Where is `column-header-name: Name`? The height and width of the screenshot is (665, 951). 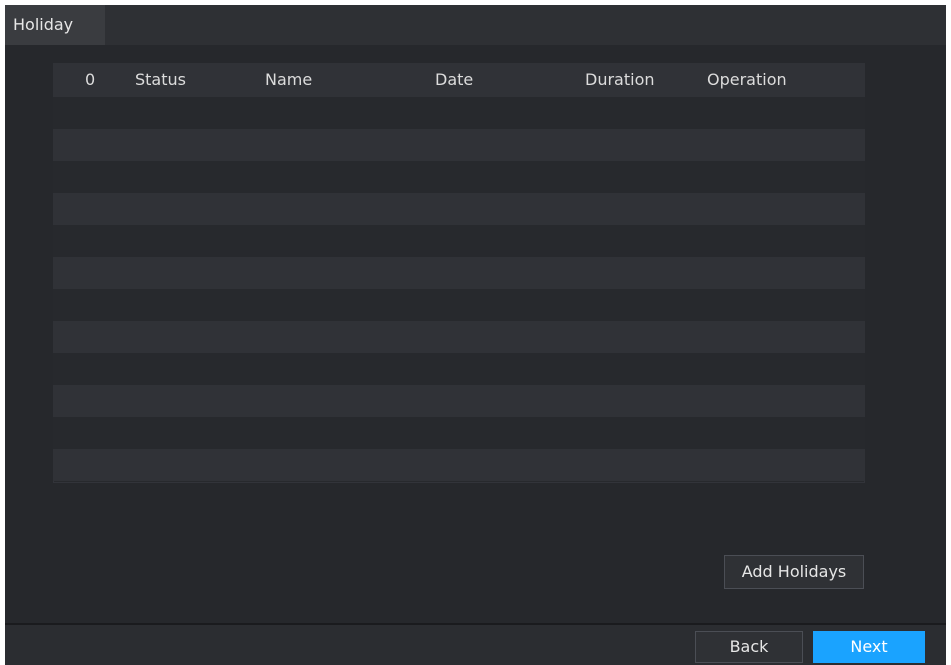 column-header-name: Name is located at coordinates (288, 80).